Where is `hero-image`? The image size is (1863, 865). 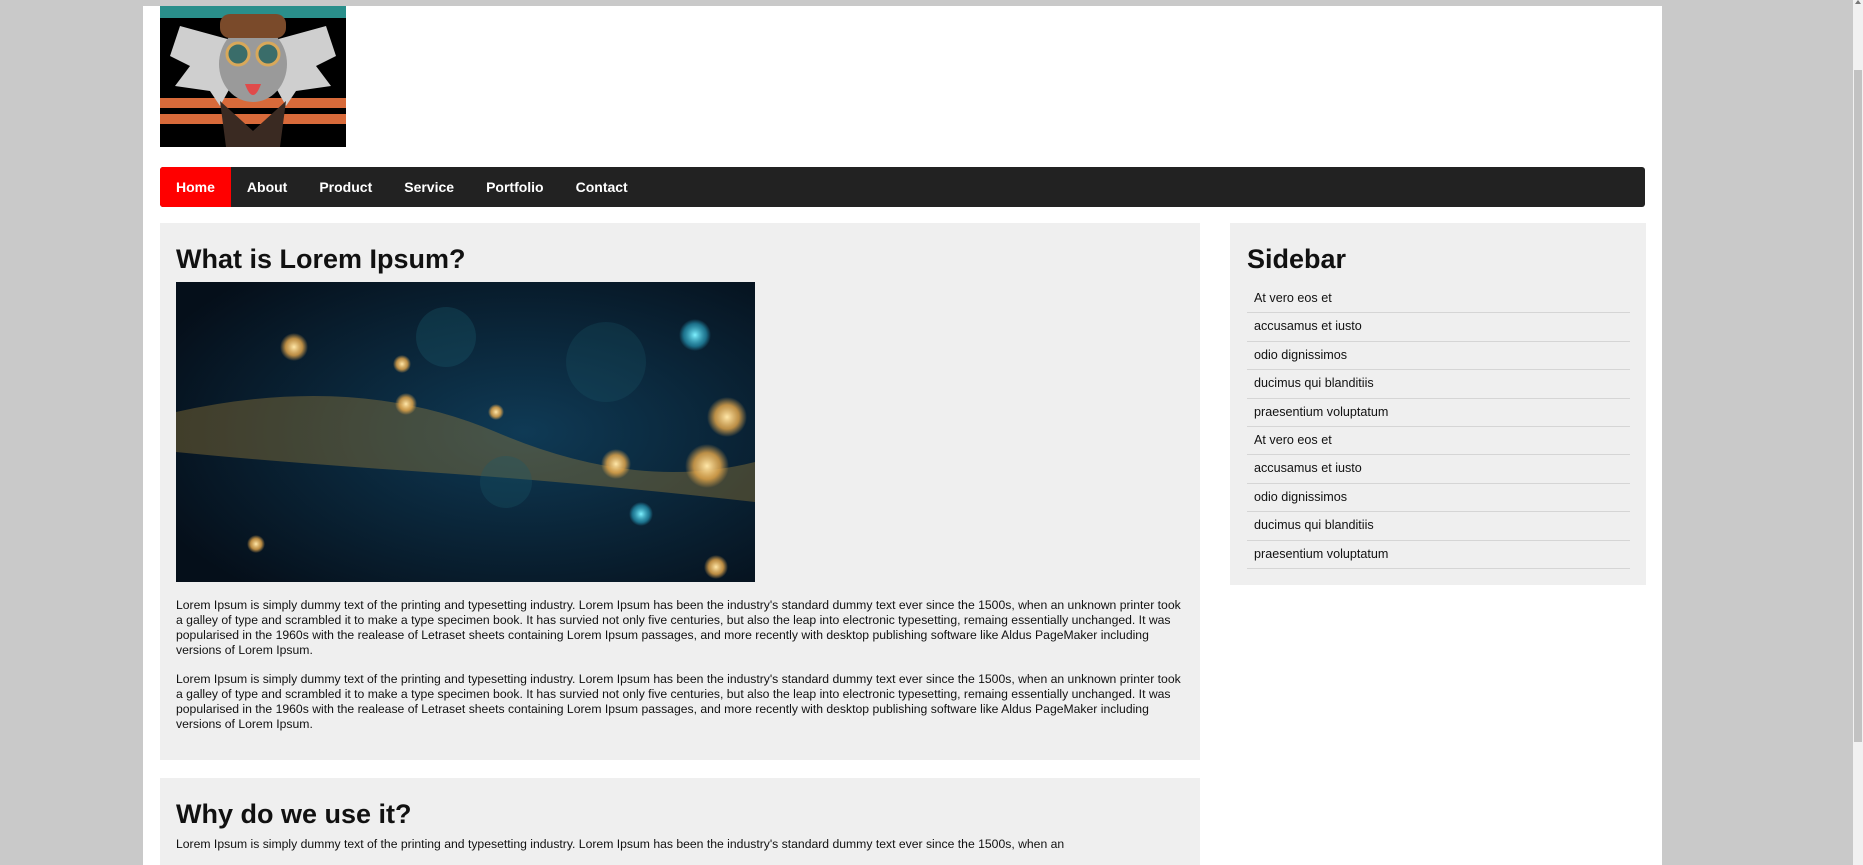 hero-image is located at coordinates (465, 432).